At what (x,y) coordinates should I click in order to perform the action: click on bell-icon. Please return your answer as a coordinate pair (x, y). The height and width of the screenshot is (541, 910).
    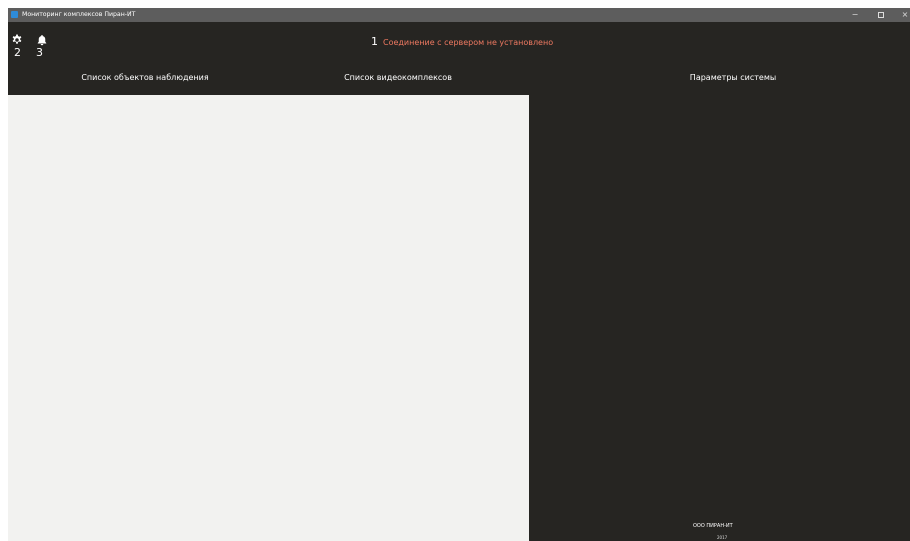
    Looking at the image, I should click on (42, 40).